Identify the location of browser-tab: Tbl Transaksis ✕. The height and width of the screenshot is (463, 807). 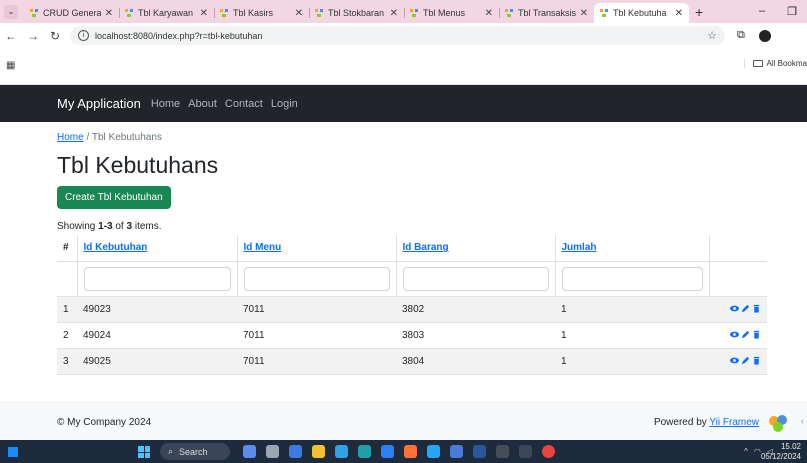
(546, 13).